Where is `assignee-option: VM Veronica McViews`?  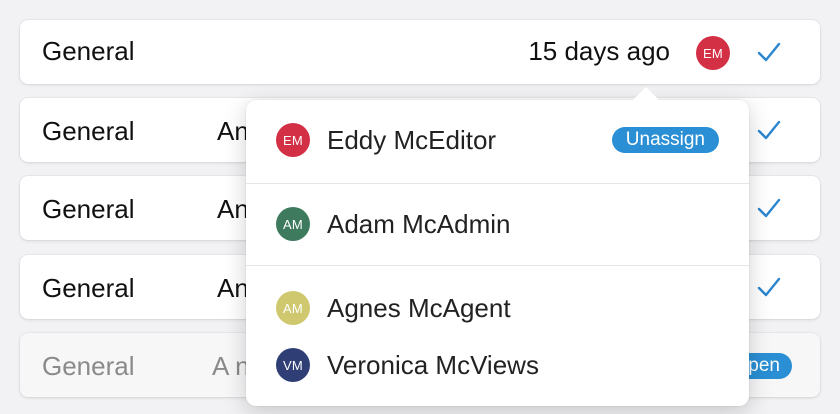
assignee-option: VM Veronica McViews is located at coordinates (407, 365).